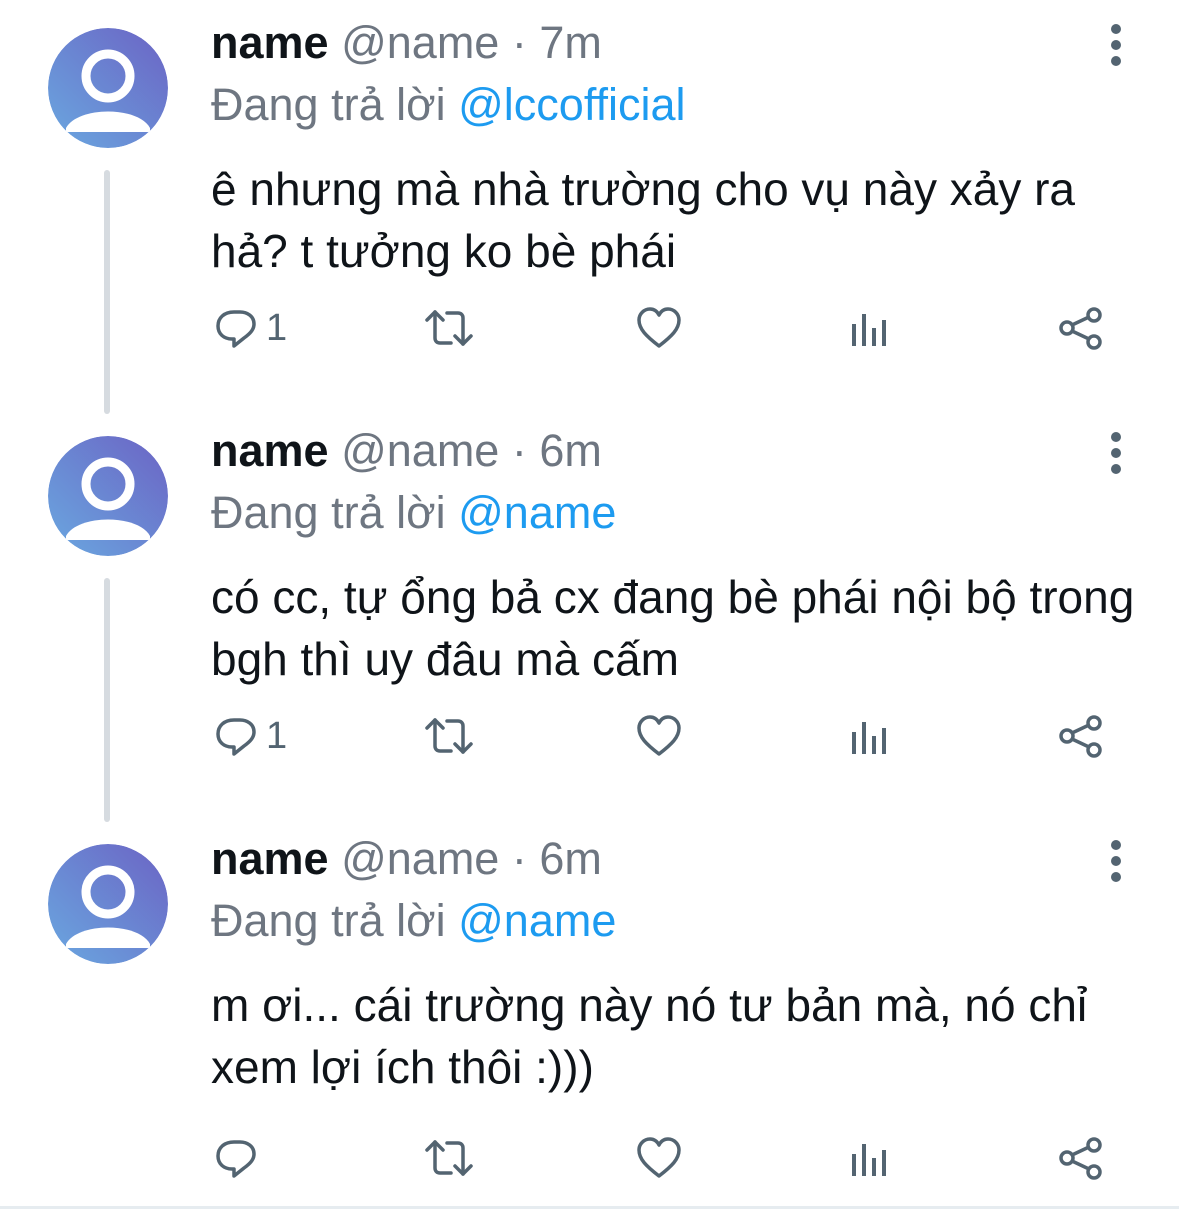  I want to click on timestamp: 7m, so click(570, 42).